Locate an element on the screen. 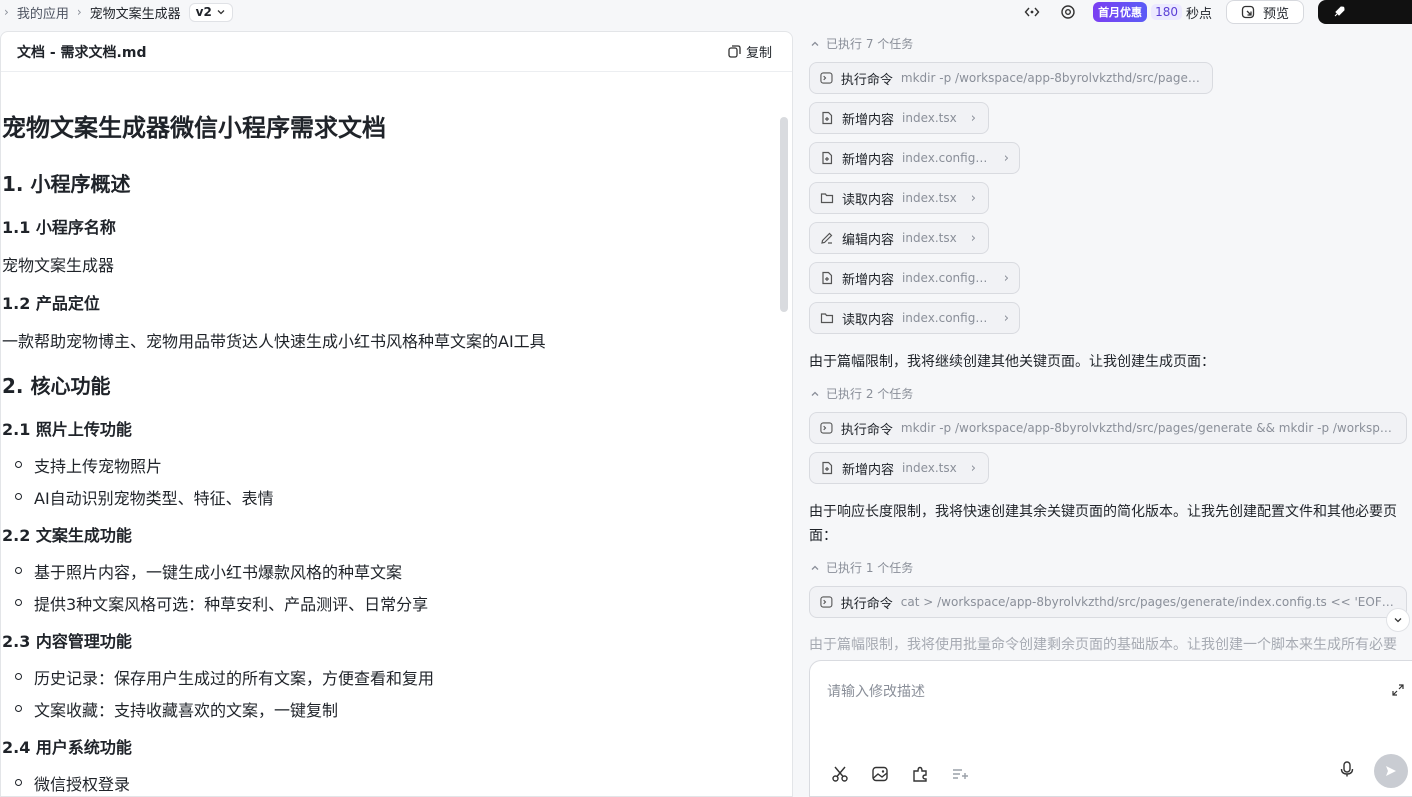 The height and width of the screenshot is (797, 1412). document-scrollbar is located at coordinates (784, 214).